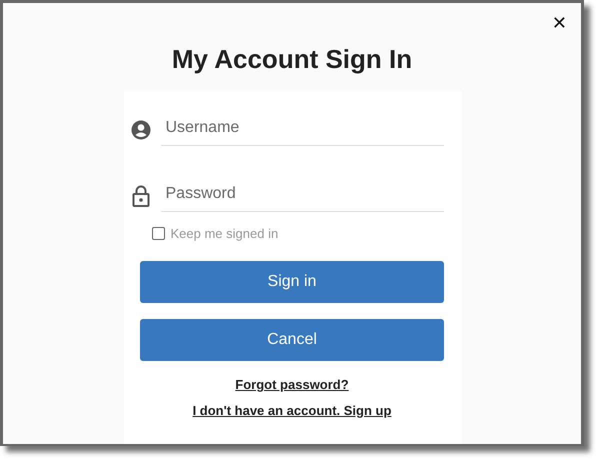 The height and width of the screenshot is (462, 599). What do you see at coordinates (302, 195) in the screenshot?
I see `password-field: Password` at bounding box center [302, 195].